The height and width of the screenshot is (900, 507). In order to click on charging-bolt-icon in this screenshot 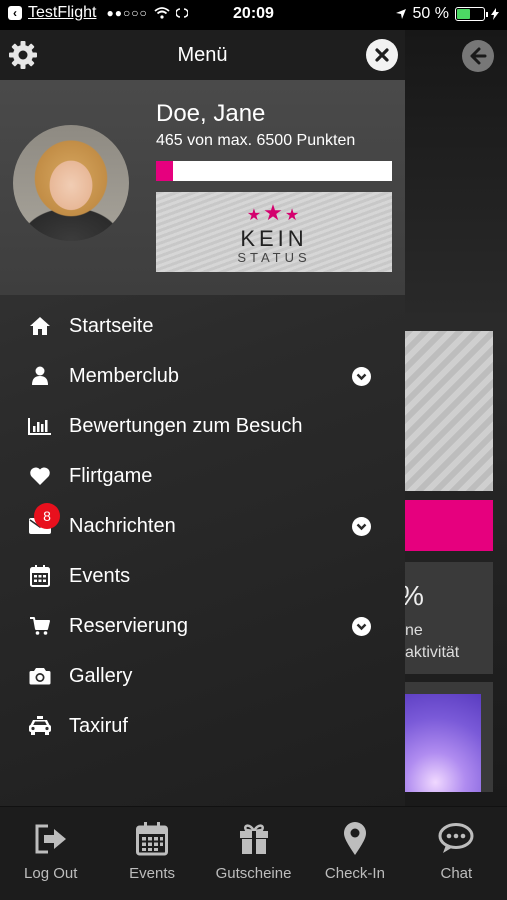, I will do `click(495, 14)`.